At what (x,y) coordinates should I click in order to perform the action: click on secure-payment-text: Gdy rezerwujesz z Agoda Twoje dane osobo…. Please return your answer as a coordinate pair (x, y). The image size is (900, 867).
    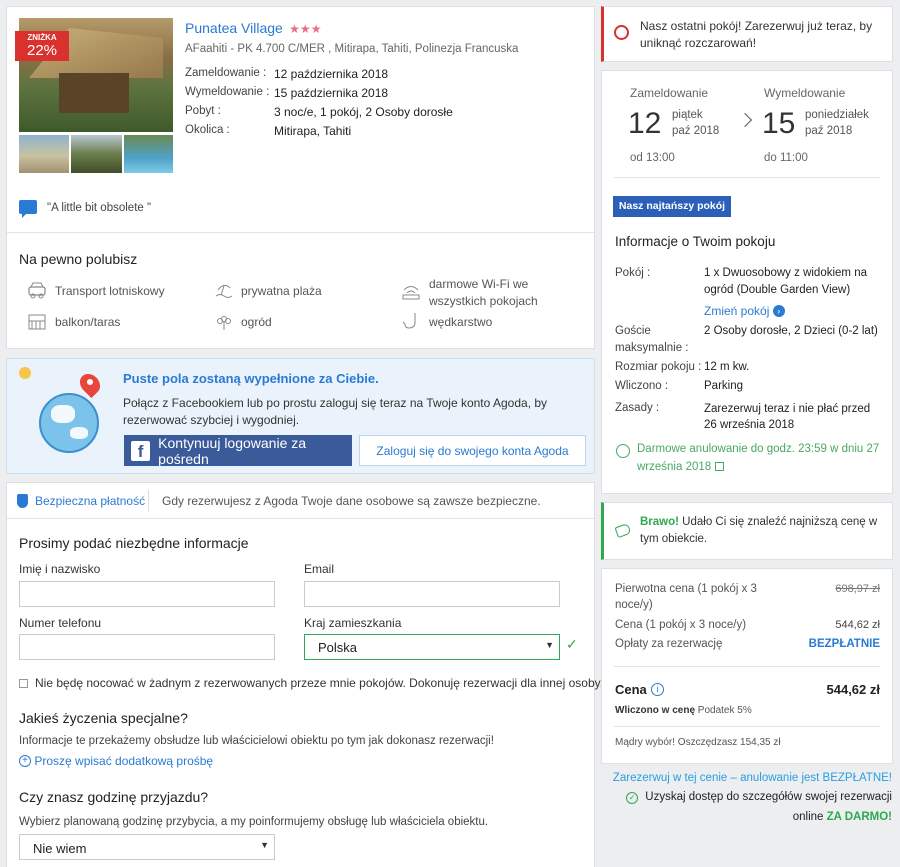
    Looking at the image, I should click on (351, 501).